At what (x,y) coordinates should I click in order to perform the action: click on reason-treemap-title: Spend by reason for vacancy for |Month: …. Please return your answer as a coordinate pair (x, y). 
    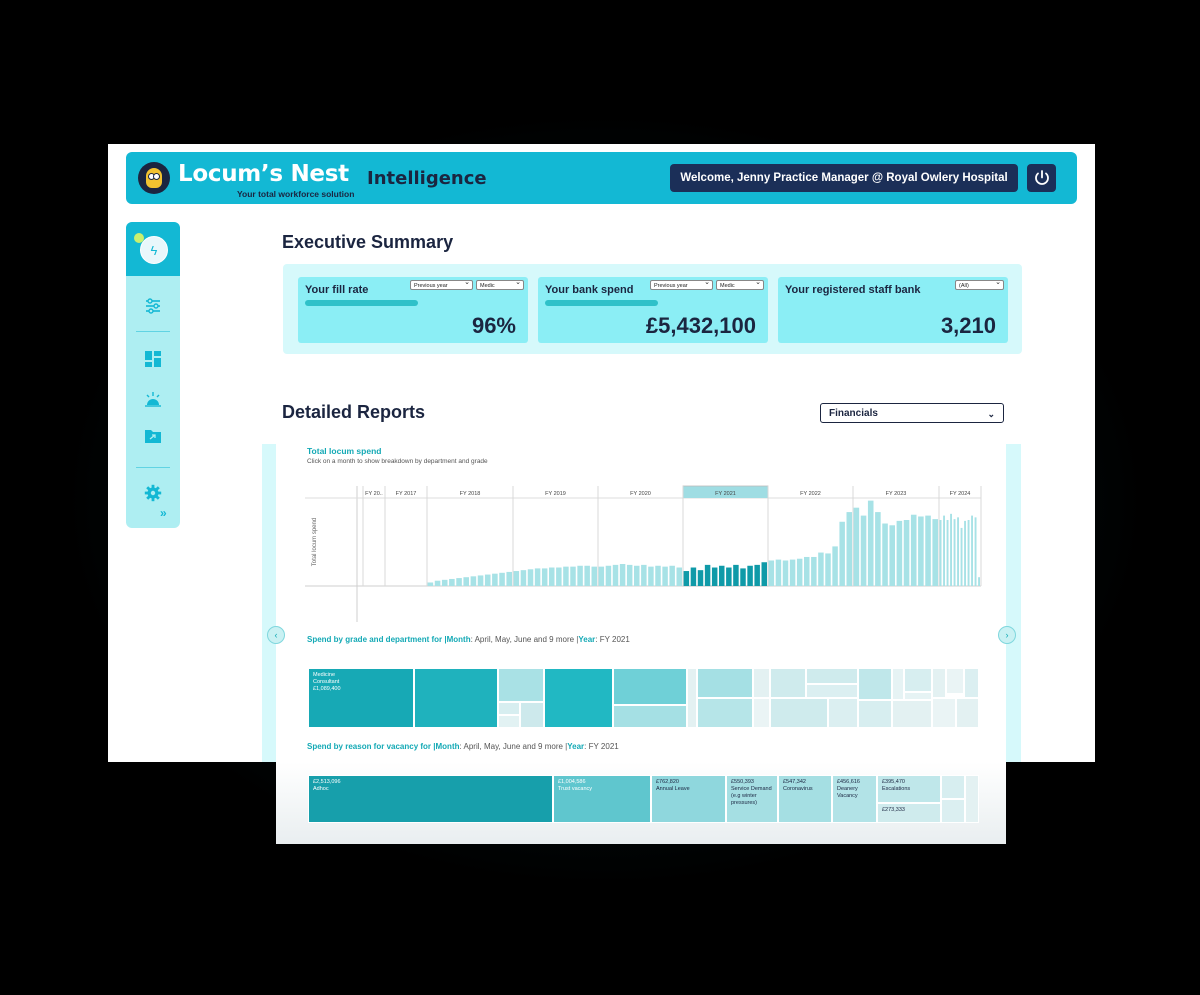
    Looking at the image, I should click on (463, 746).